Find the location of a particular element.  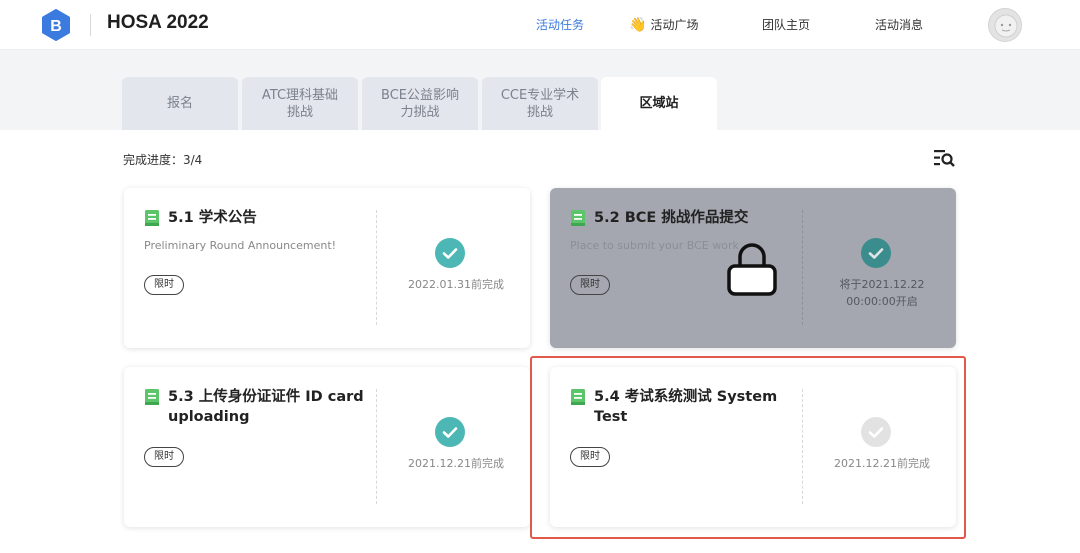

top-header: B HOSA 2022 活动任务 👋 活动广场 团队主页 活动消息 is located at coordinates (540, 25).